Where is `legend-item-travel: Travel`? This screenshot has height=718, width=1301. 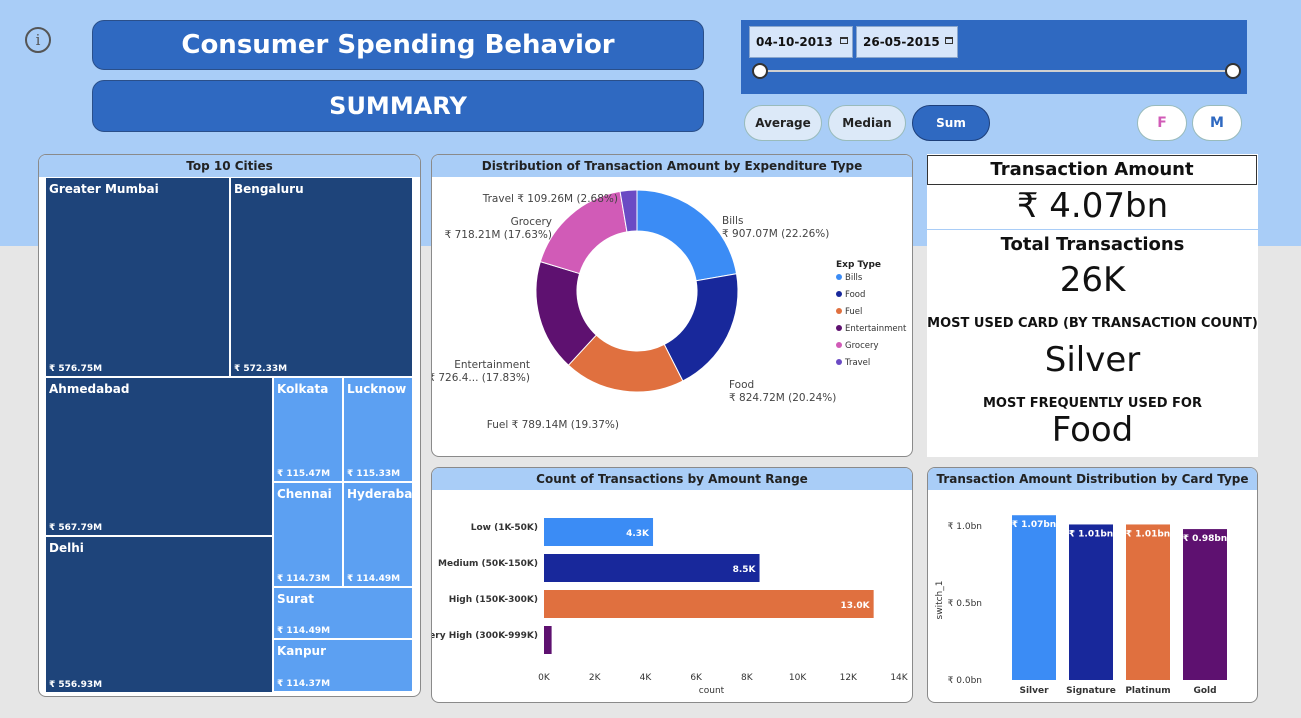 legend-item-travel: Travel is located at coordinates (857, 363).